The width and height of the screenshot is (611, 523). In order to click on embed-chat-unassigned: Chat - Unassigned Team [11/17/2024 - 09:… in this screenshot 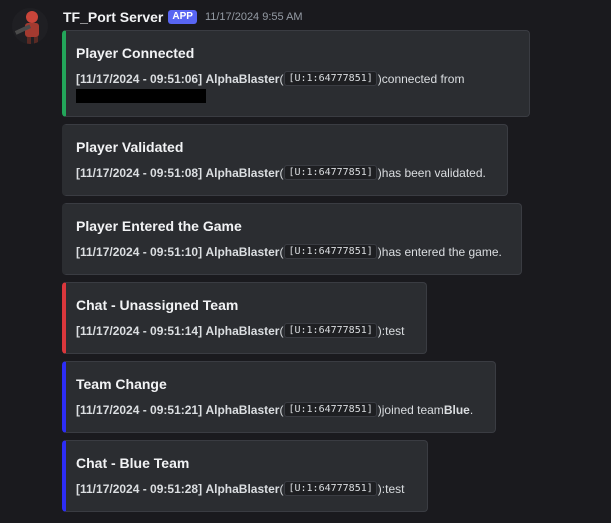, I will do `click(244, 318)`.